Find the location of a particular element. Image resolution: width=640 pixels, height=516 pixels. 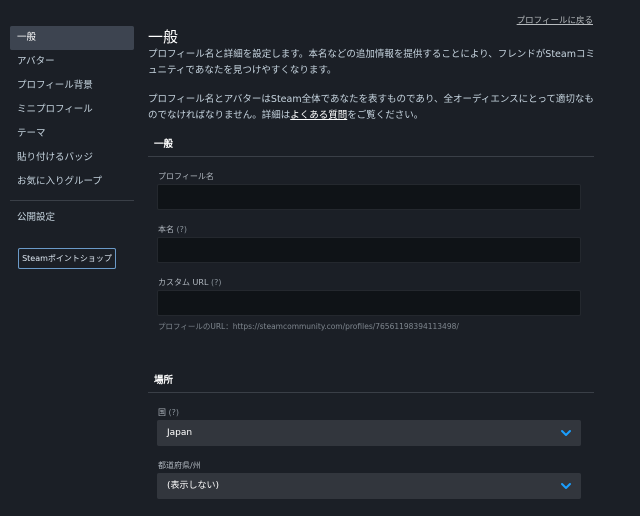

prefecture-label-text: 都道府県/州 is located at coordinates (179, 465).